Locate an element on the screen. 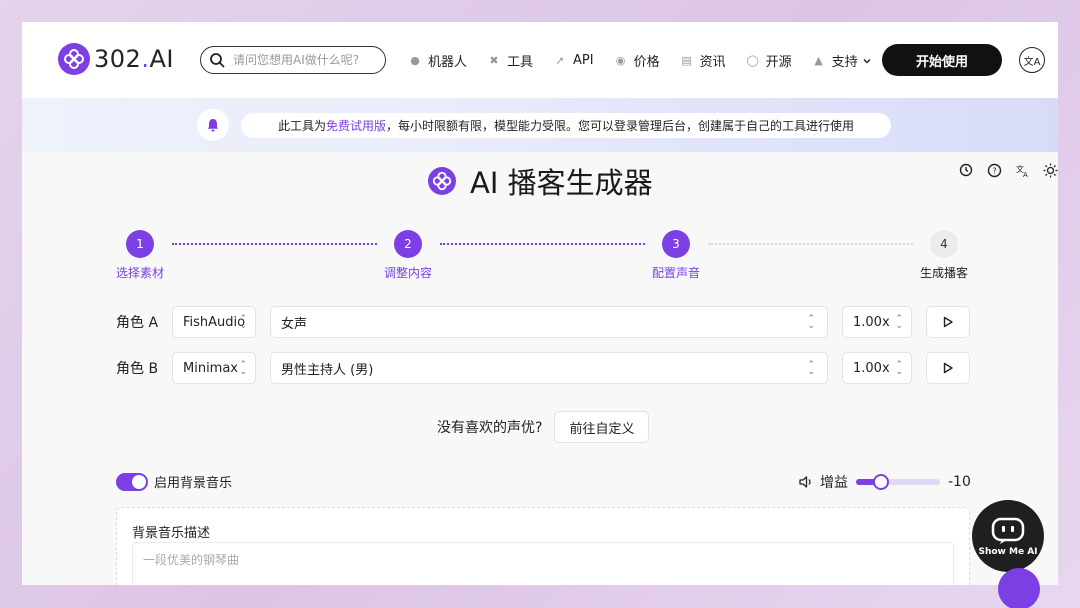 This screenshot has width=1080, height=608. toolbar: ? 文A is located at coordinates (1002, 170).